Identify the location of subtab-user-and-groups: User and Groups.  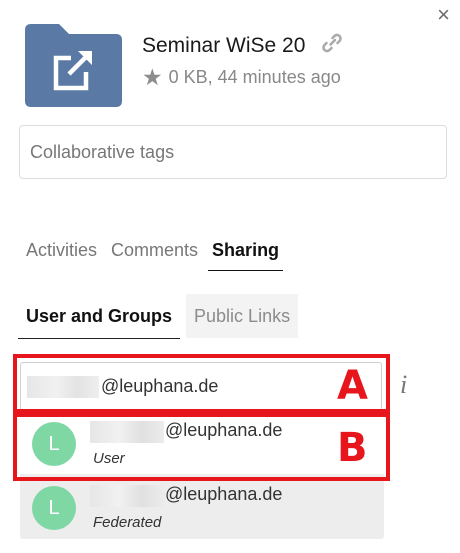
(99, 316).